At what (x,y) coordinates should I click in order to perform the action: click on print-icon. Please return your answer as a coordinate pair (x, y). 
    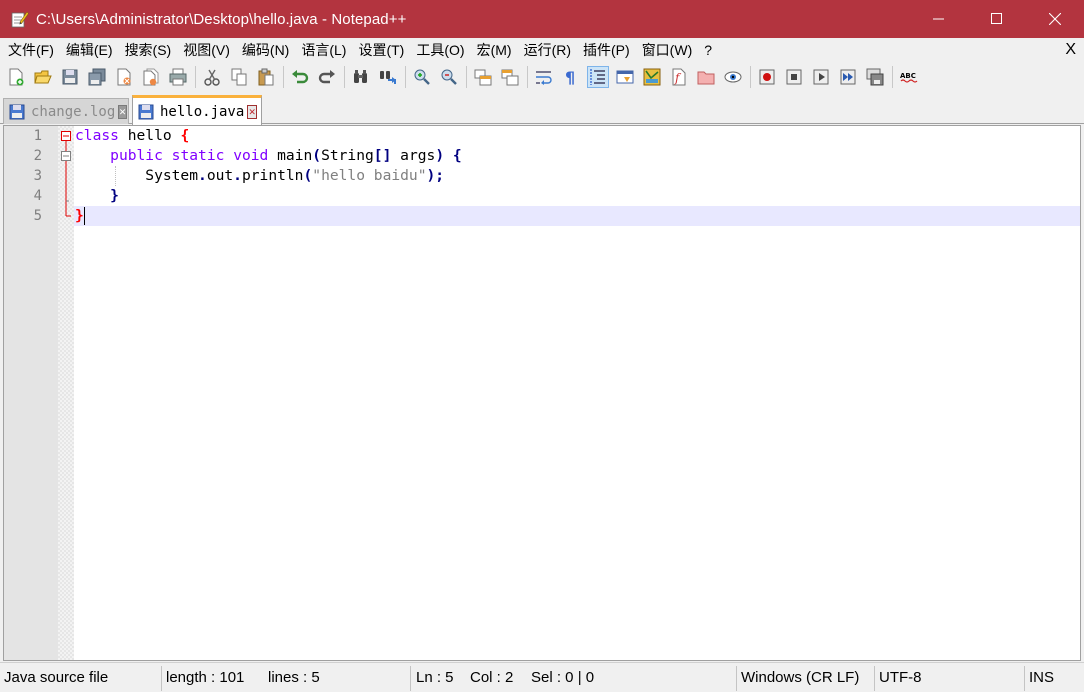
    Looking at the image, I should click on (178, 77).